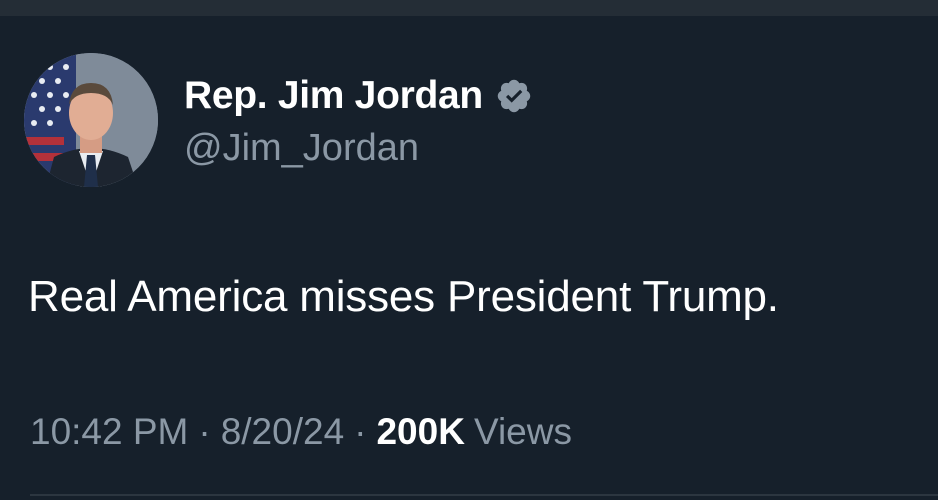 The image size is (938, 500). What do you see at coordinates (403, 296) in the screenshot?
I see `tweet-text: Real America misses President Trump.` at bounding box center [403, 296].